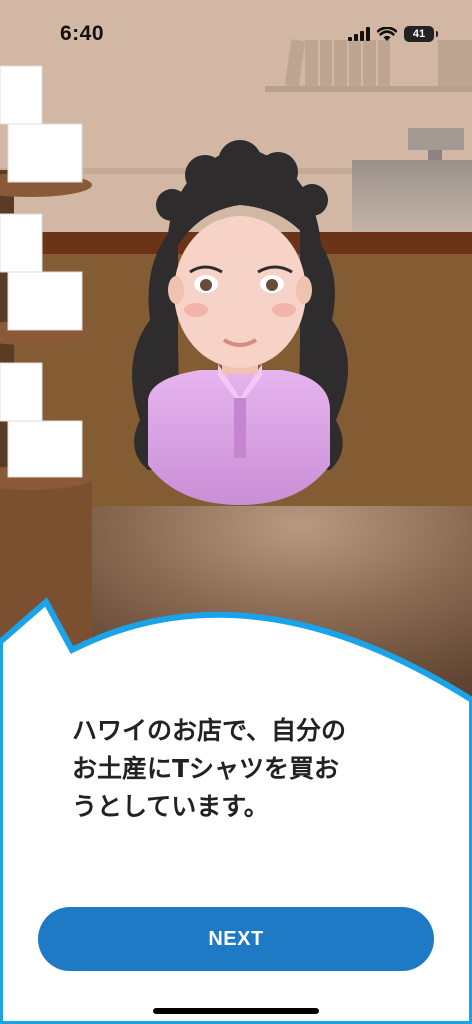 The width and height of the screenshot is (472, 1024). I want to click on caption-line-1: ハワイのお店で、自分の, so click(209, 730).